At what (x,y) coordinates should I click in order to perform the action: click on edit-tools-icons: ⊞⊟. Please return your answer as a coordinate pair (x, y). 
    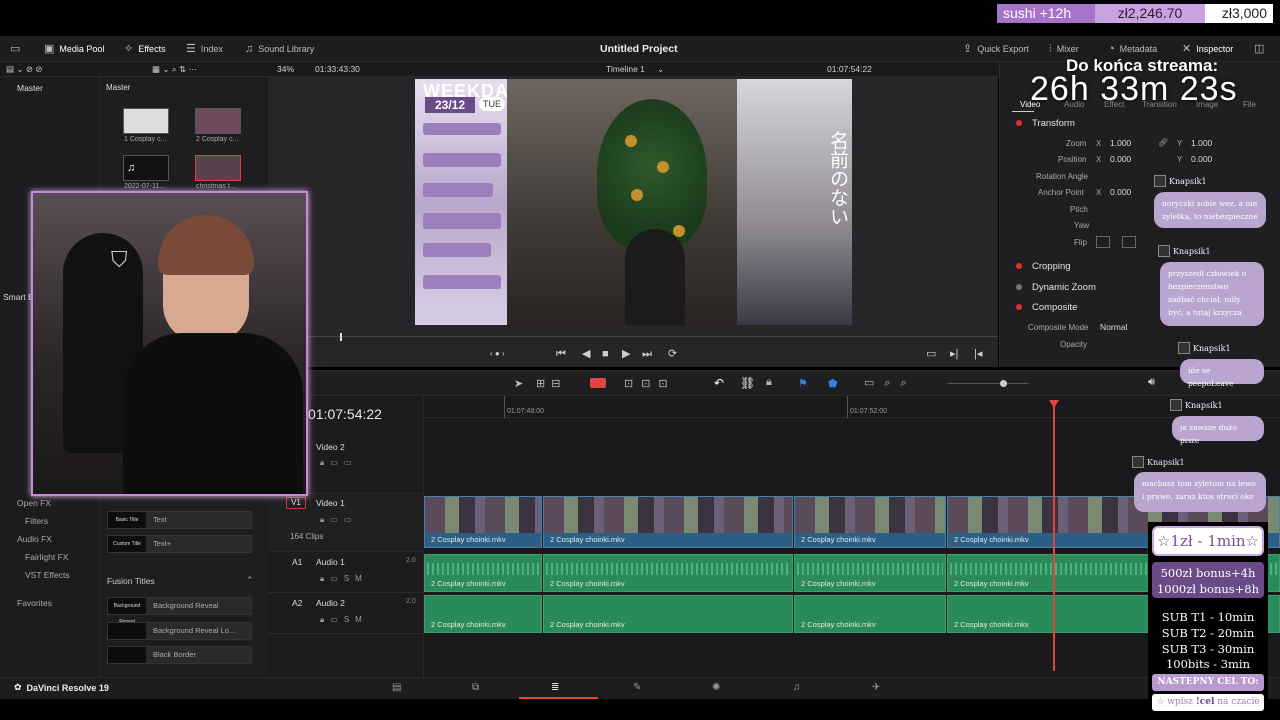
    Looking at the image, I should click on (551, 383).